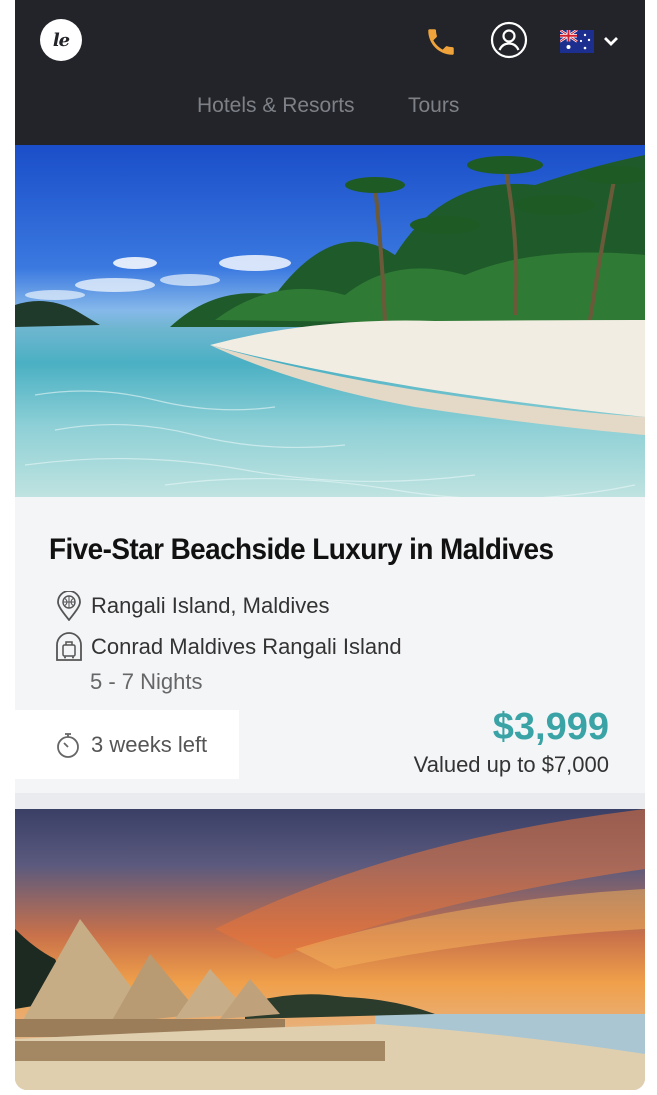 The width and height of the screenshot is (657, 1095). What do you see at coordinates (511, 764) in the screenshot?
I see `valued-price: Valued up to $7,000` at bounding box center [511, 764].